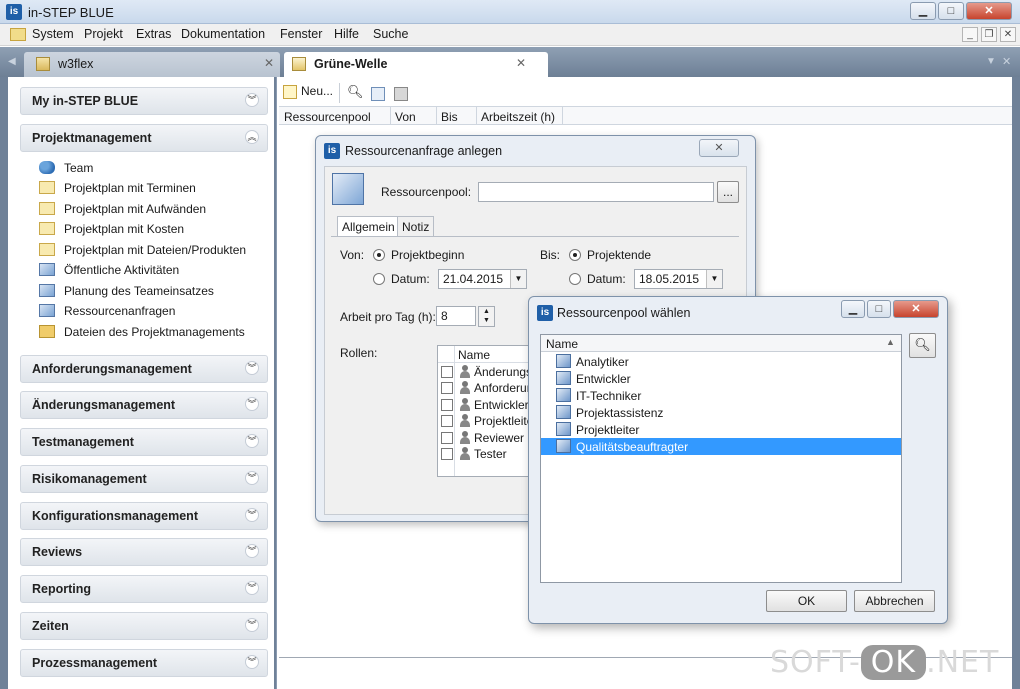 The height and width of the screenshot is (689, 1020). I want to click on role-label: Reviewer, so click(499, 438).